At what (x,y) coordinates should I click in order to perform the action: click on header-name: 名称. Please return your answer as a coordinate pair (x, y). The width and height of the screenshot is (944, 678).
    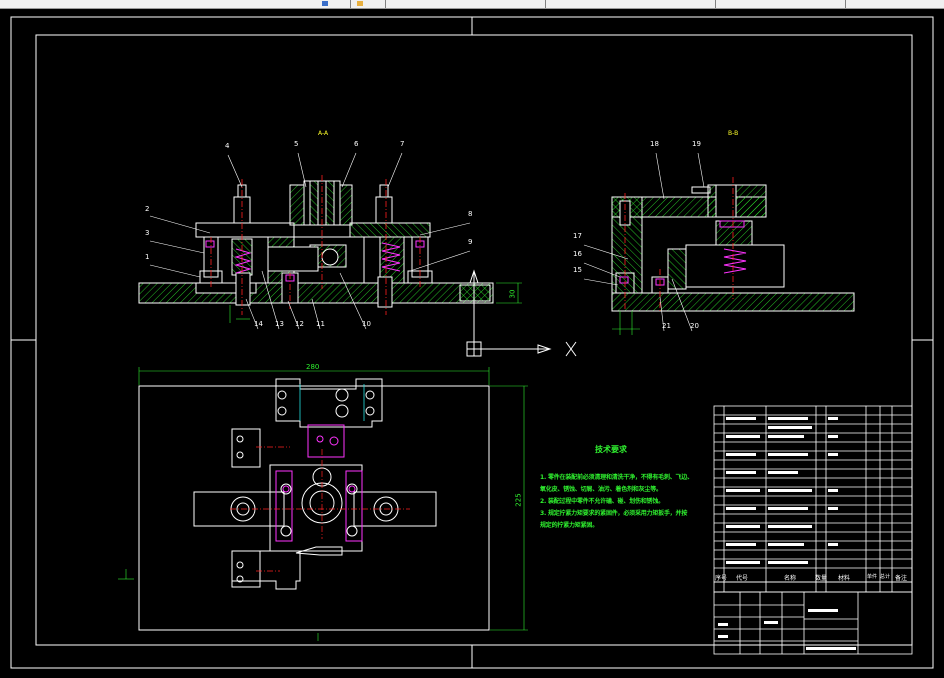
    Looking at the image, I should click on (790, 578).